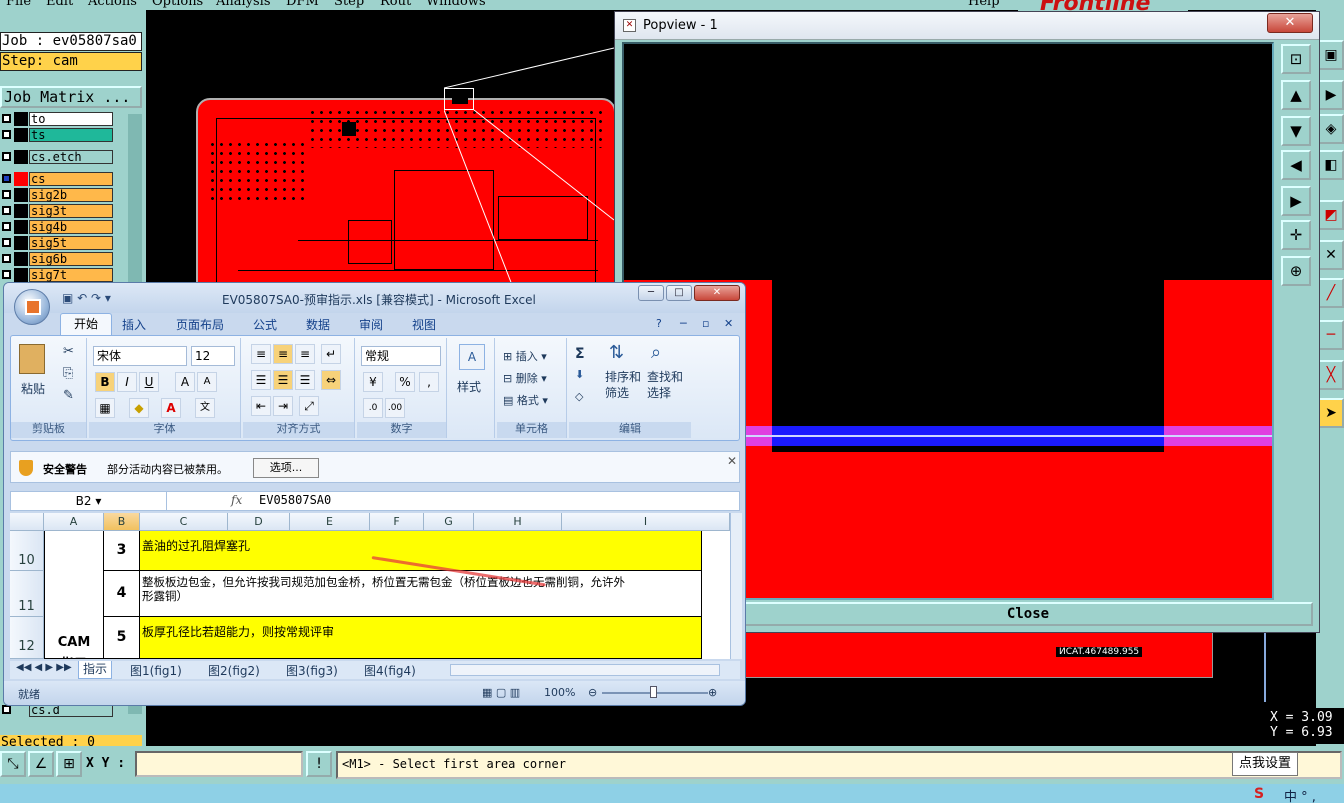  What do you see at coordinates (1331, 55) in the screenshot?
I see `tool-icon-1: ▣` at bounding box center [1331, 55].